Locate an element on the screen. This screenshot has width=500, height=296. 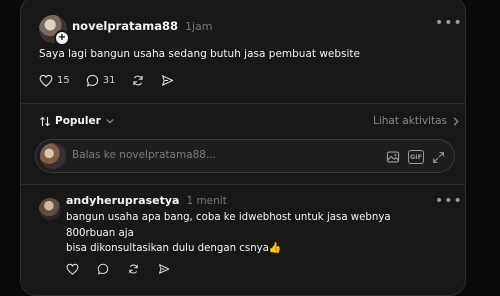
image-attach-button is located at coordinates (393, 158).